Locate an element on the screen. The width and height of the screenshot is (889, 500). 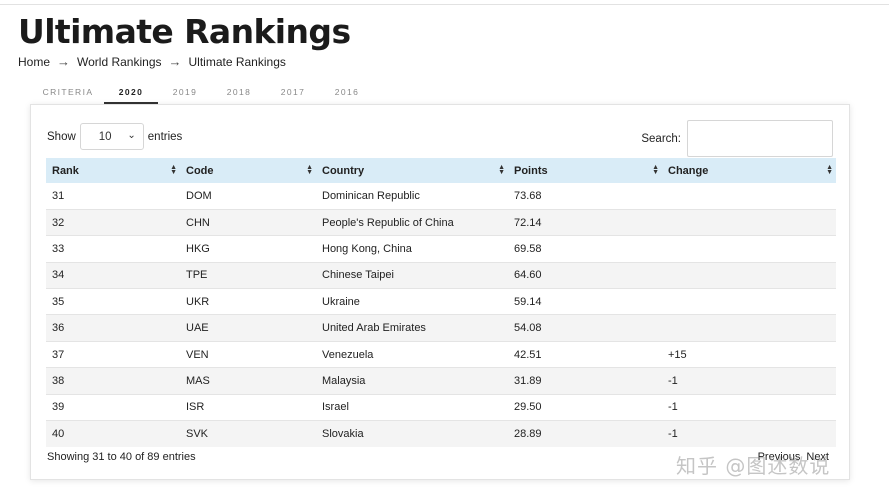
column-header-points: Points ▲ ▼ is located at coordinates (585, 170).